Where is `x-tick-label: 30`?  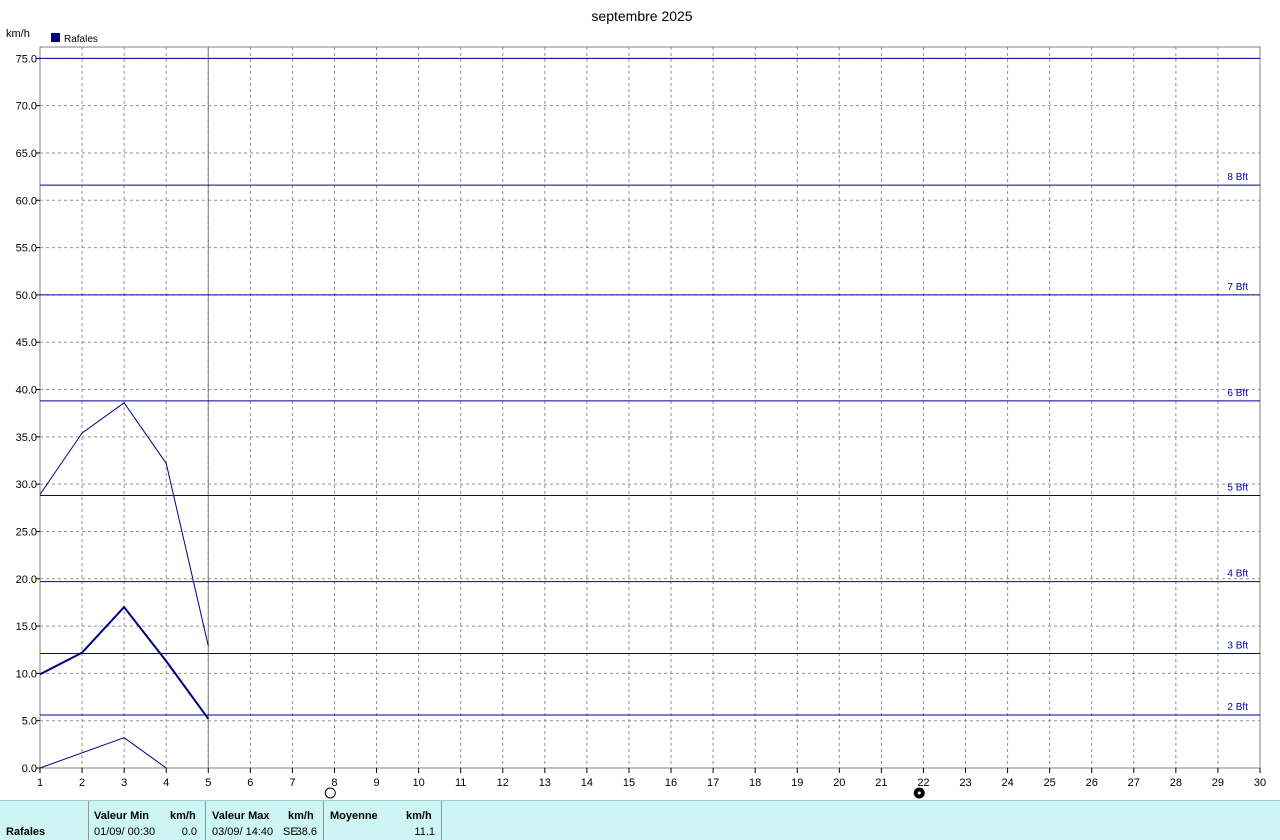 x-tick-label: 30 is located at coordinates (1260, 783).